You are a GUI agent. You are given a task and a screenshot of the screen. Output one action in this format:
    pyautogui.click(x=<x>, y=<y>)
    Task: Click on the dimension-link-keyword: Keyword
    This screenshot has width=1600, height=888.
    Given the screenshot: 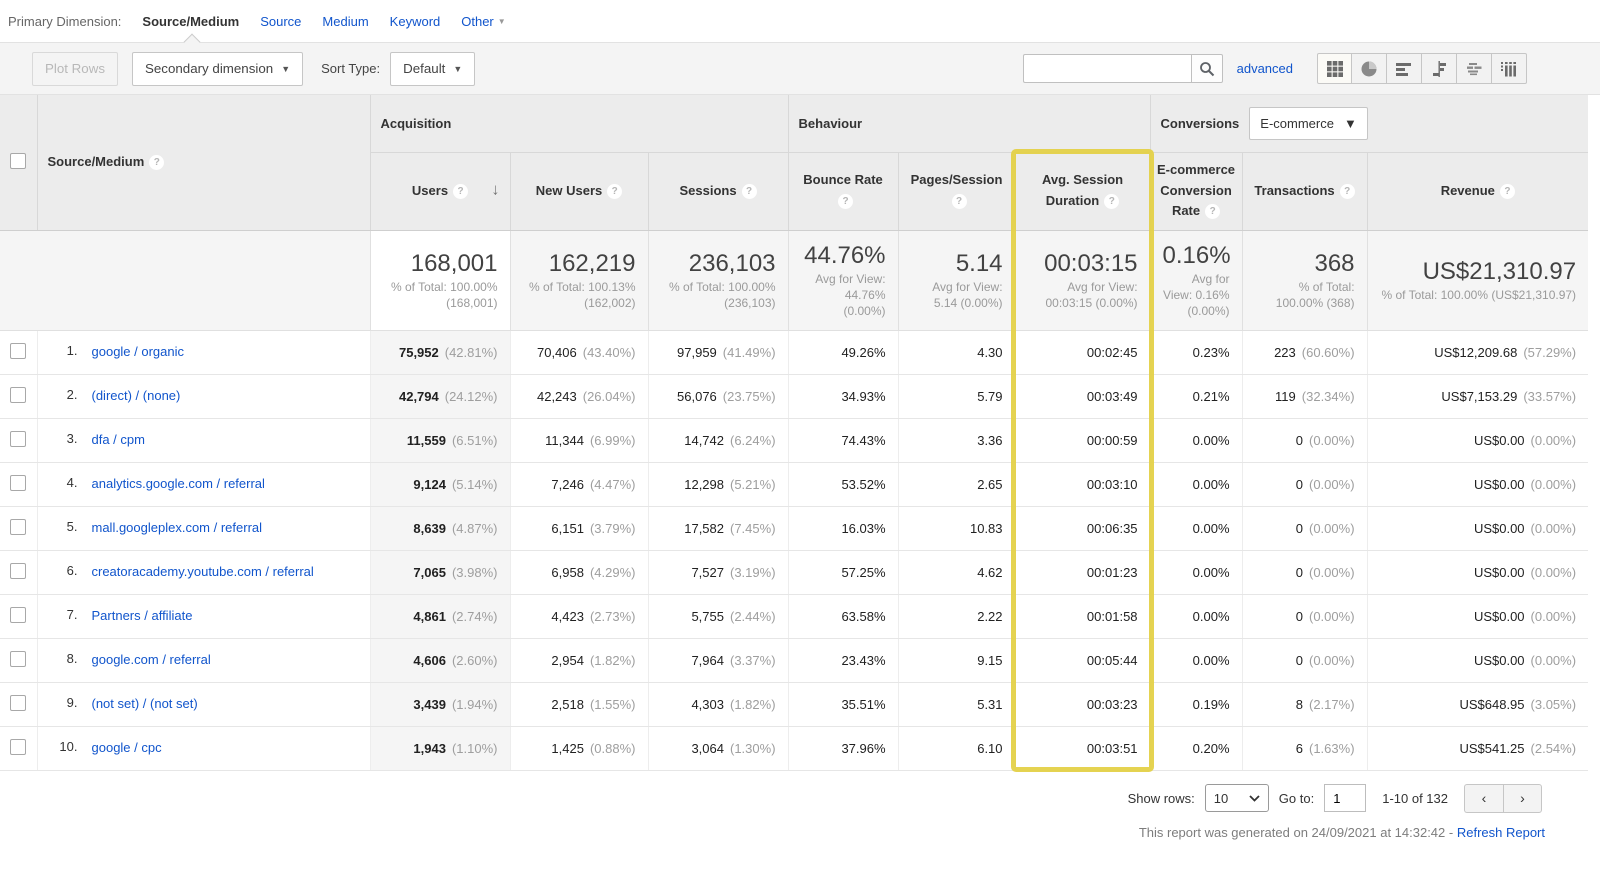 What is the action you would take?
    pyautogui.click(x=415, y=21)
    